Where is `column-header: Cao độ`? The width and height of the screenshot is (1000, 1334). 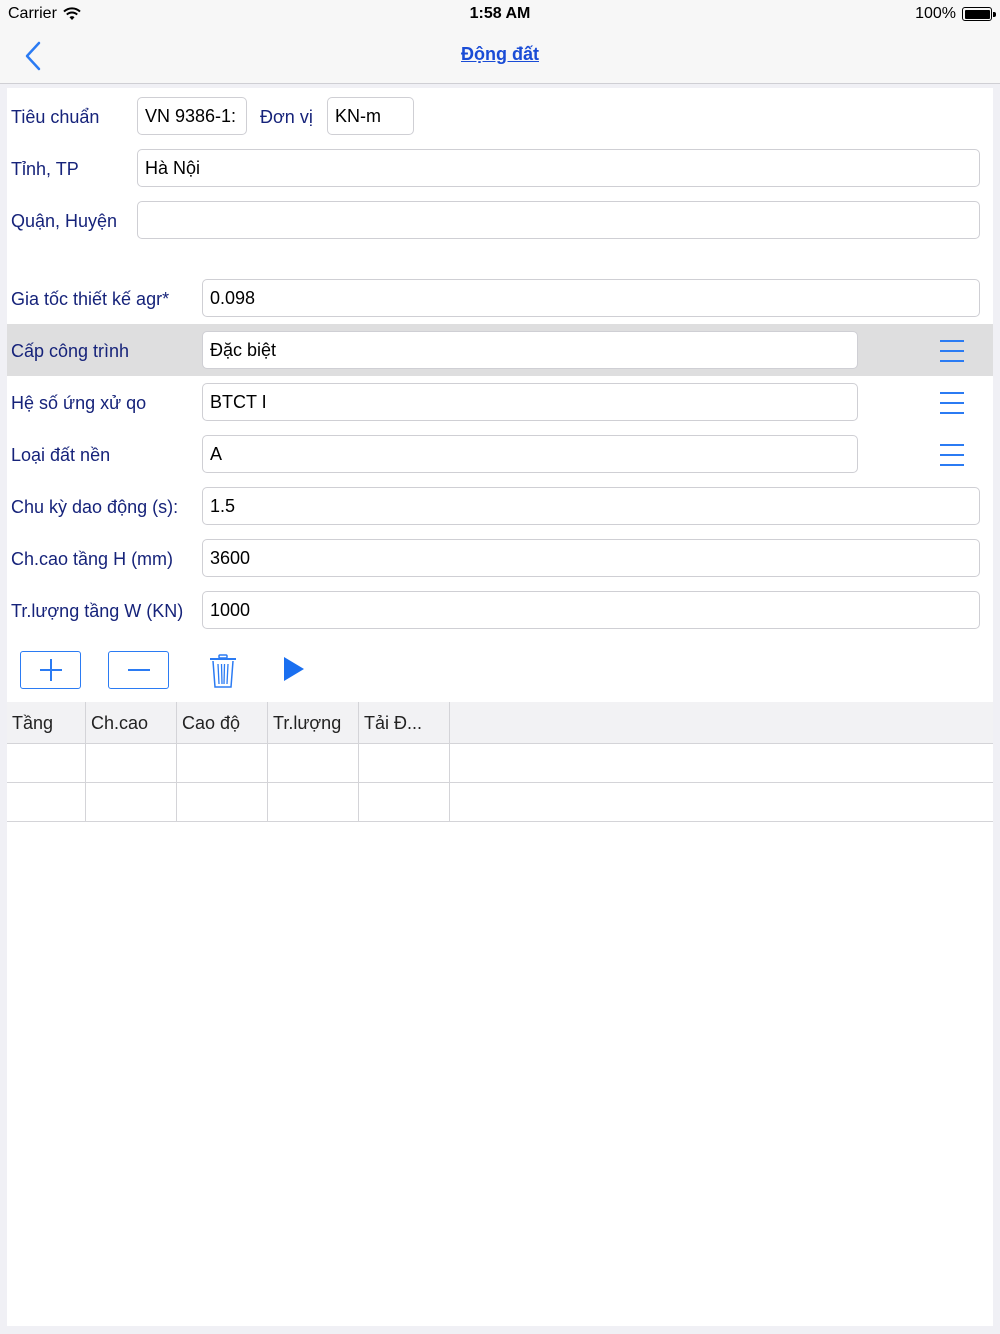 column-header: Cao độ is located at coordinates (222, 723).